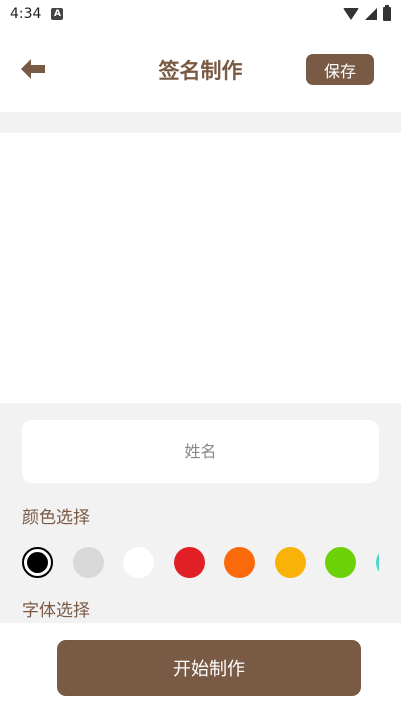 The image size is (401, 714). What do you see at coordinates (200, 14) in the screenshot?
I see `status-bar: 4:34 A` at bounding box center [200, 14].